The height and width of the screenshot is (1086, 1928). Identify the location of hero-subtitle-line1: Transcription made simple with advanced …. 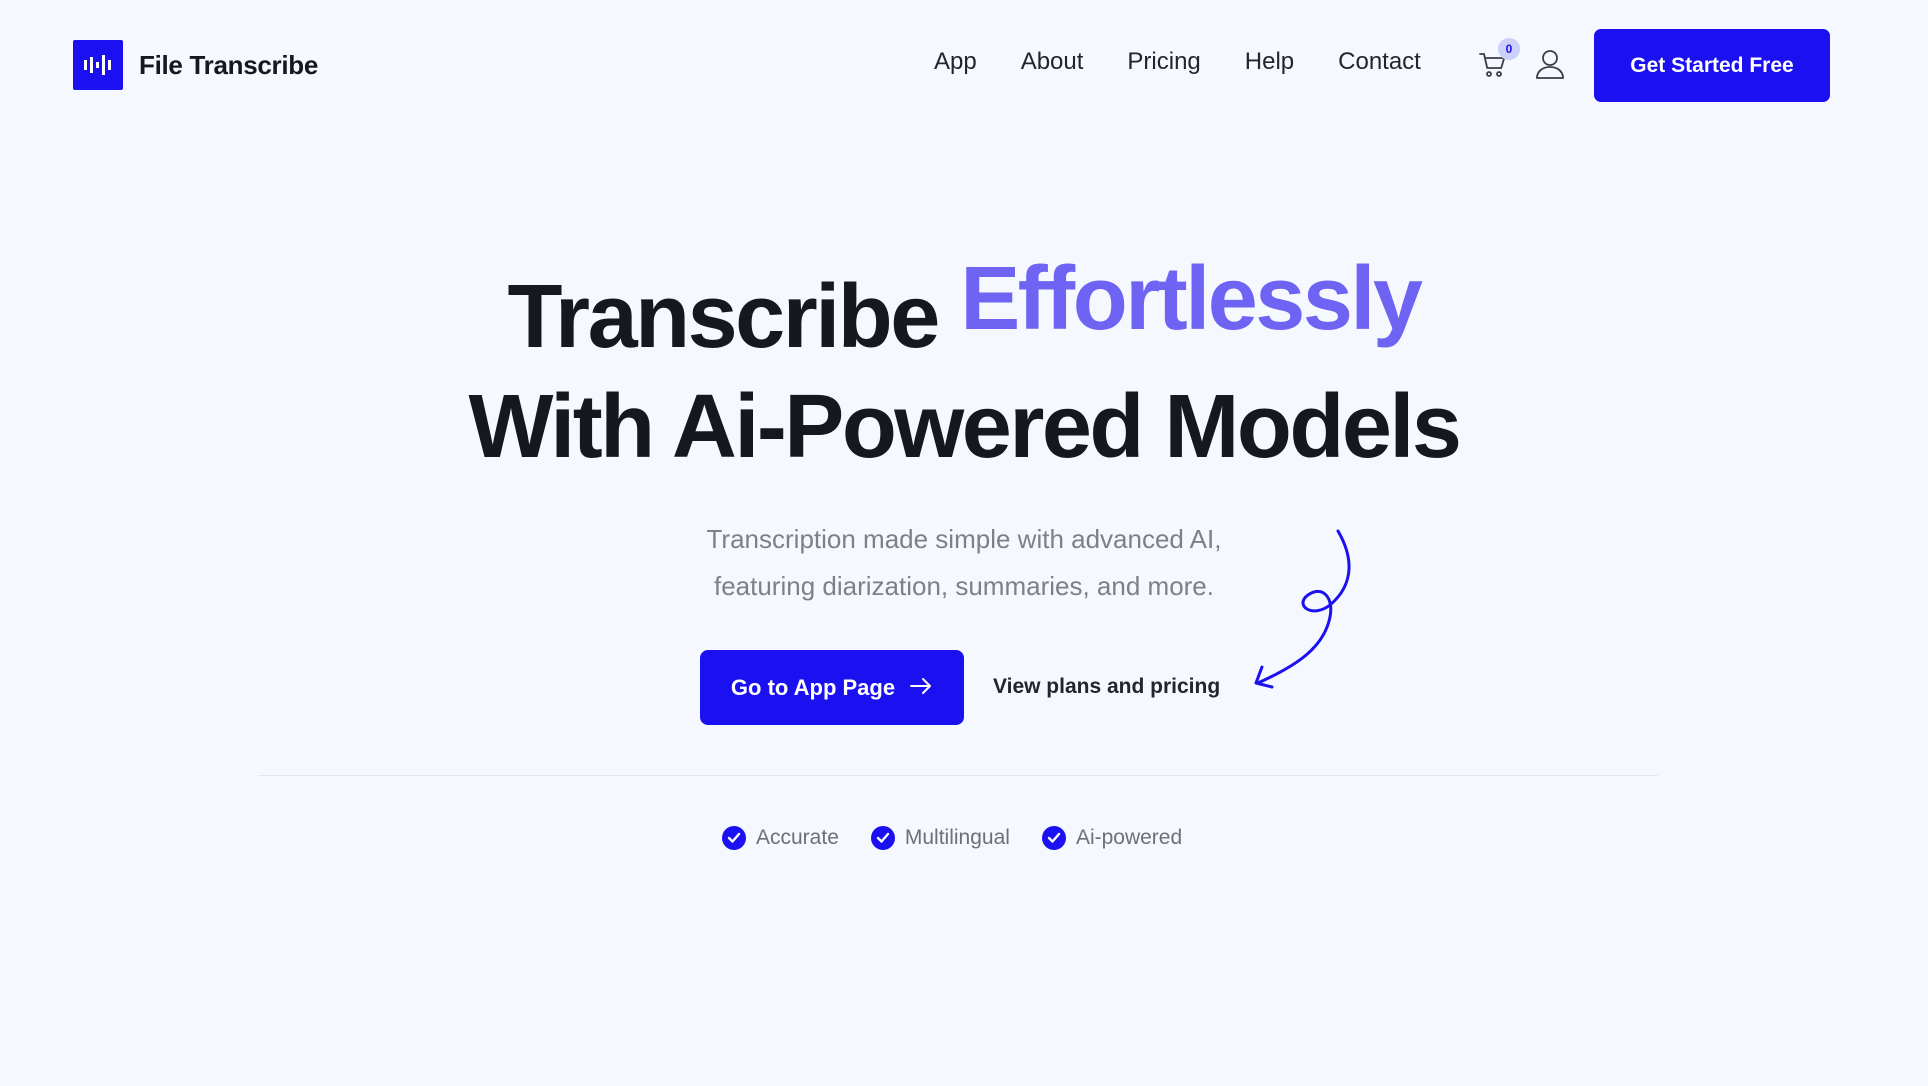
(964, 539).